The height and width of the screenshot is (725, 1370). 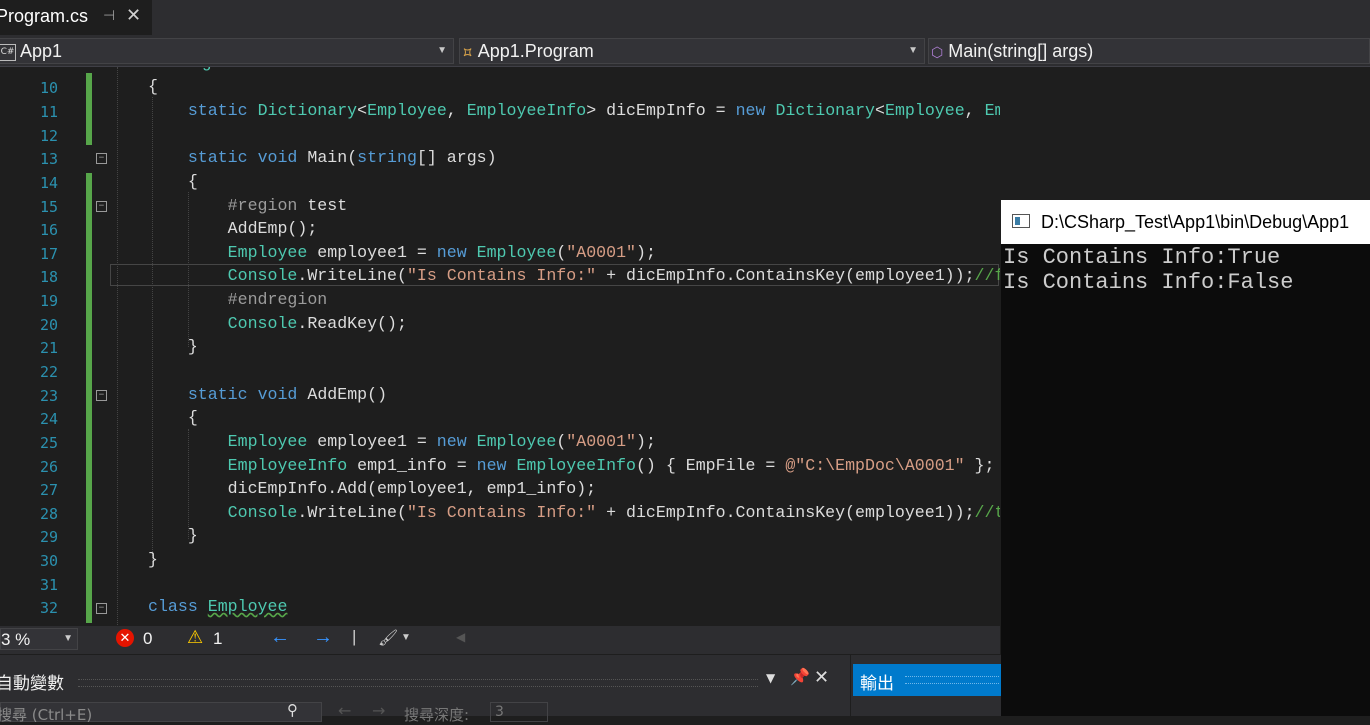 I want to click on console-title-bar: D:\CSharp_Test\App1\bin\Debug\App1, so click(x=1185, y=222).